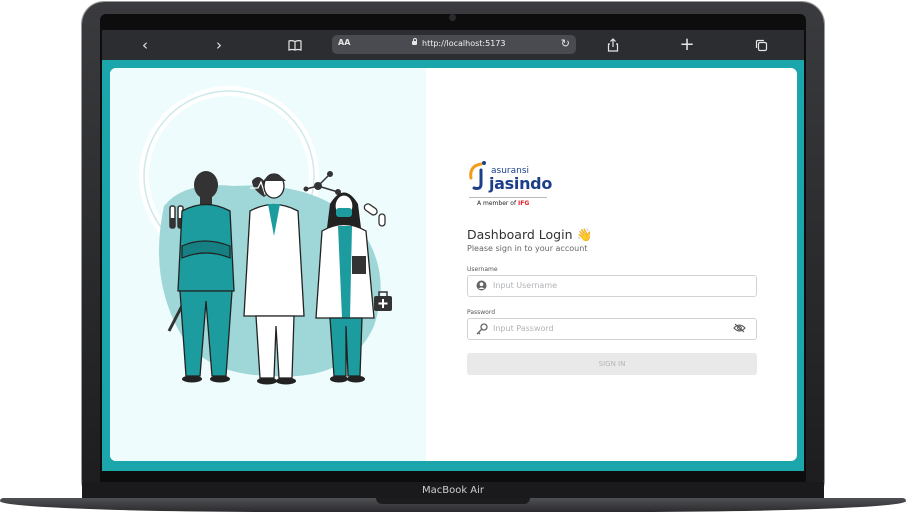  Describe the element at coordinates (481, 287) in the screenshot. I see `user-icon` at that location.